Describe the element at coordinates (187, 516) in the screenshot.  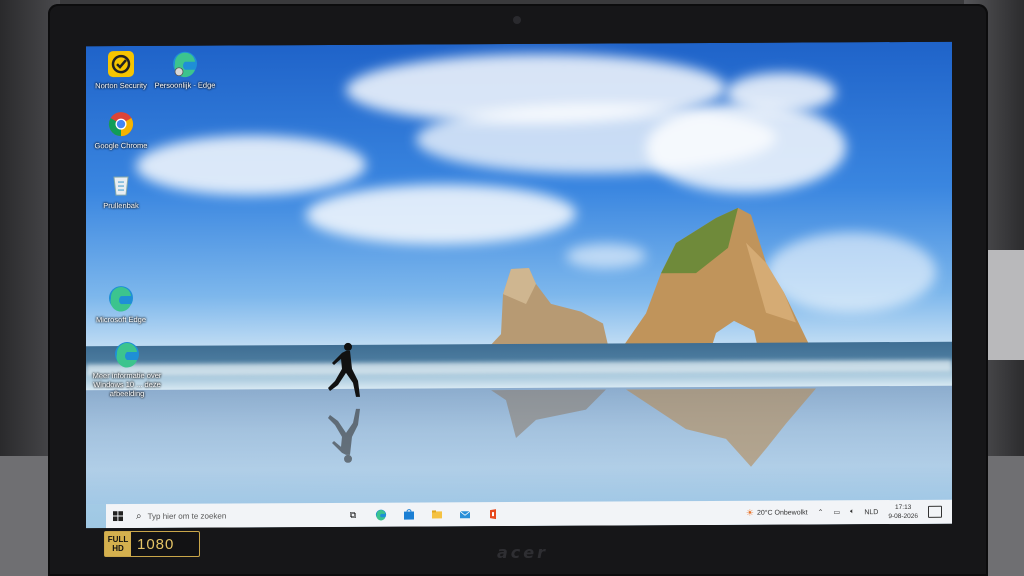
I see `search-placeholder: Typ hier om te zoeken` at that location.